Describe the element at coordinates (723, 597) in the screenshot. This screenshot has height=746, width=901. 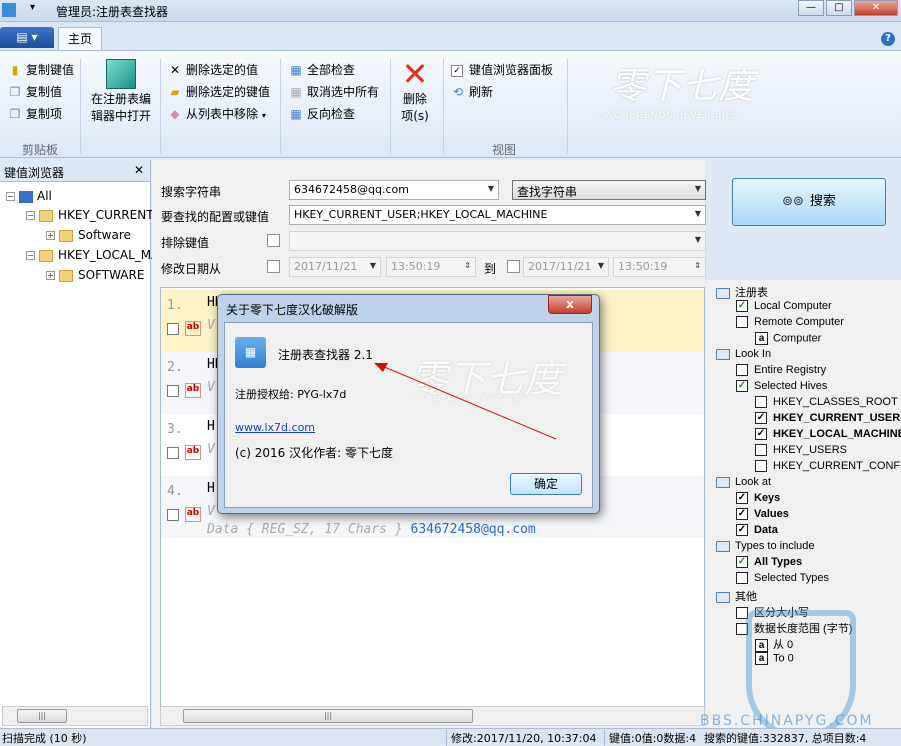
I see `edit-icon` at that location.